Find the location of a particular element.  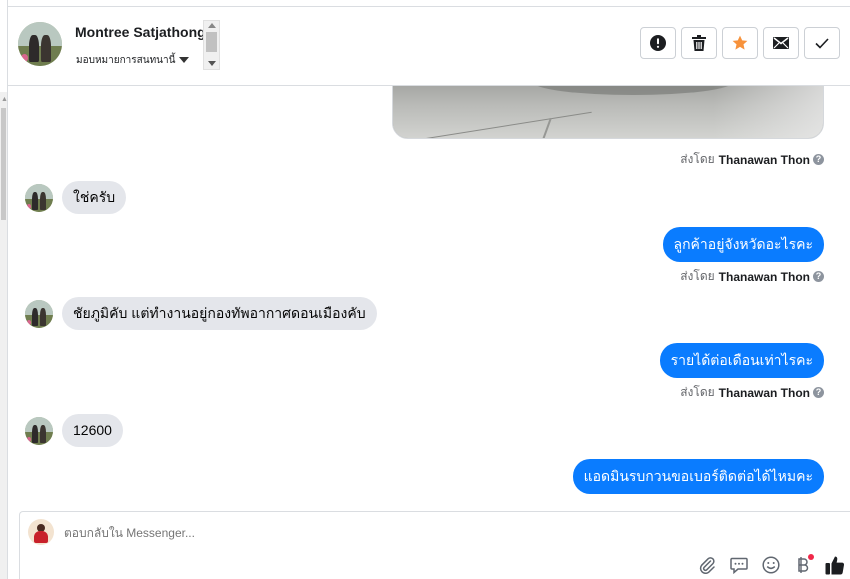

outer-scrollbar: ▲ is located at coordinates (4, 335).